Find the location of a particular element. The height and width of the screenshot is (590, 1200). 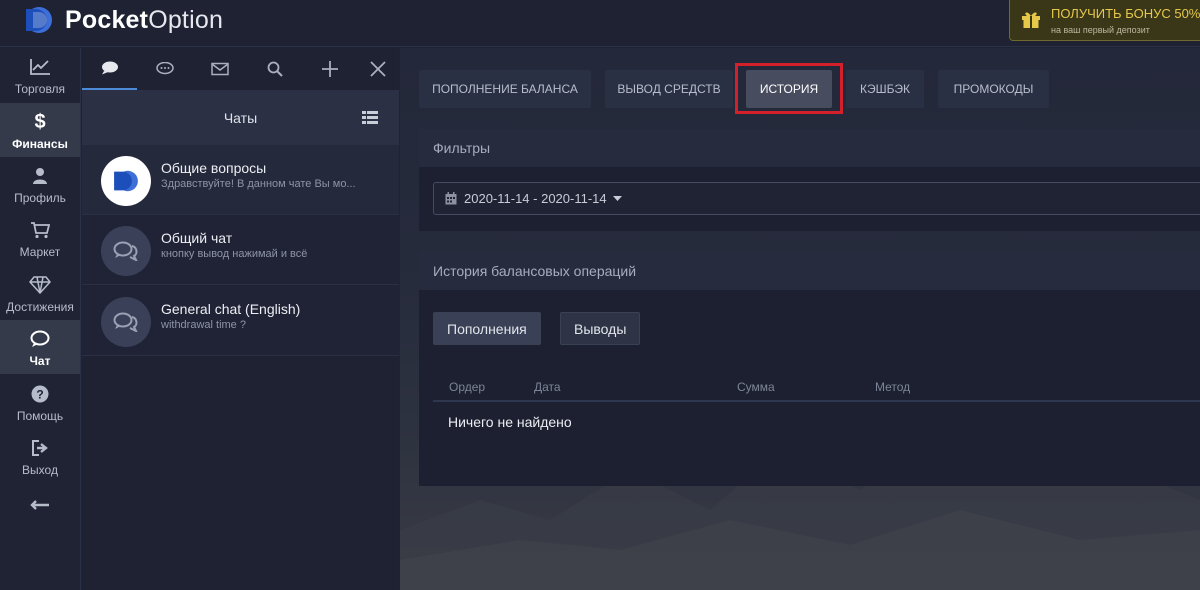

tab-add is located at coordinates (329, 69).